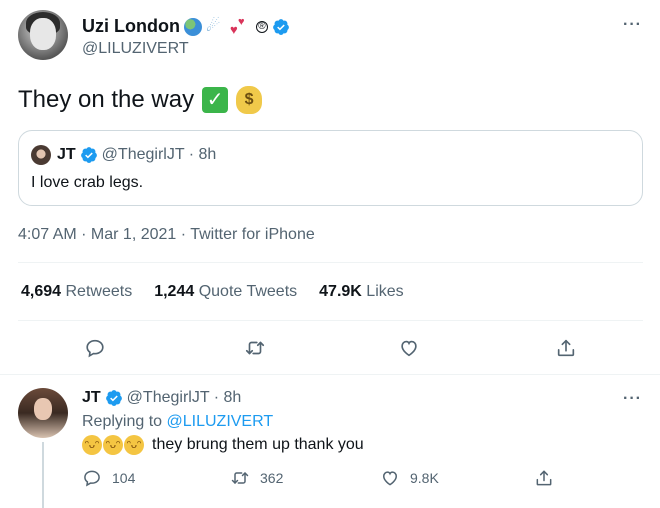 The width and height of the screenshot is (660, 508). Describe the element at coordinates (213, 26) in the screenshot. I see `comet-emoji-icon: ☄` at that location.